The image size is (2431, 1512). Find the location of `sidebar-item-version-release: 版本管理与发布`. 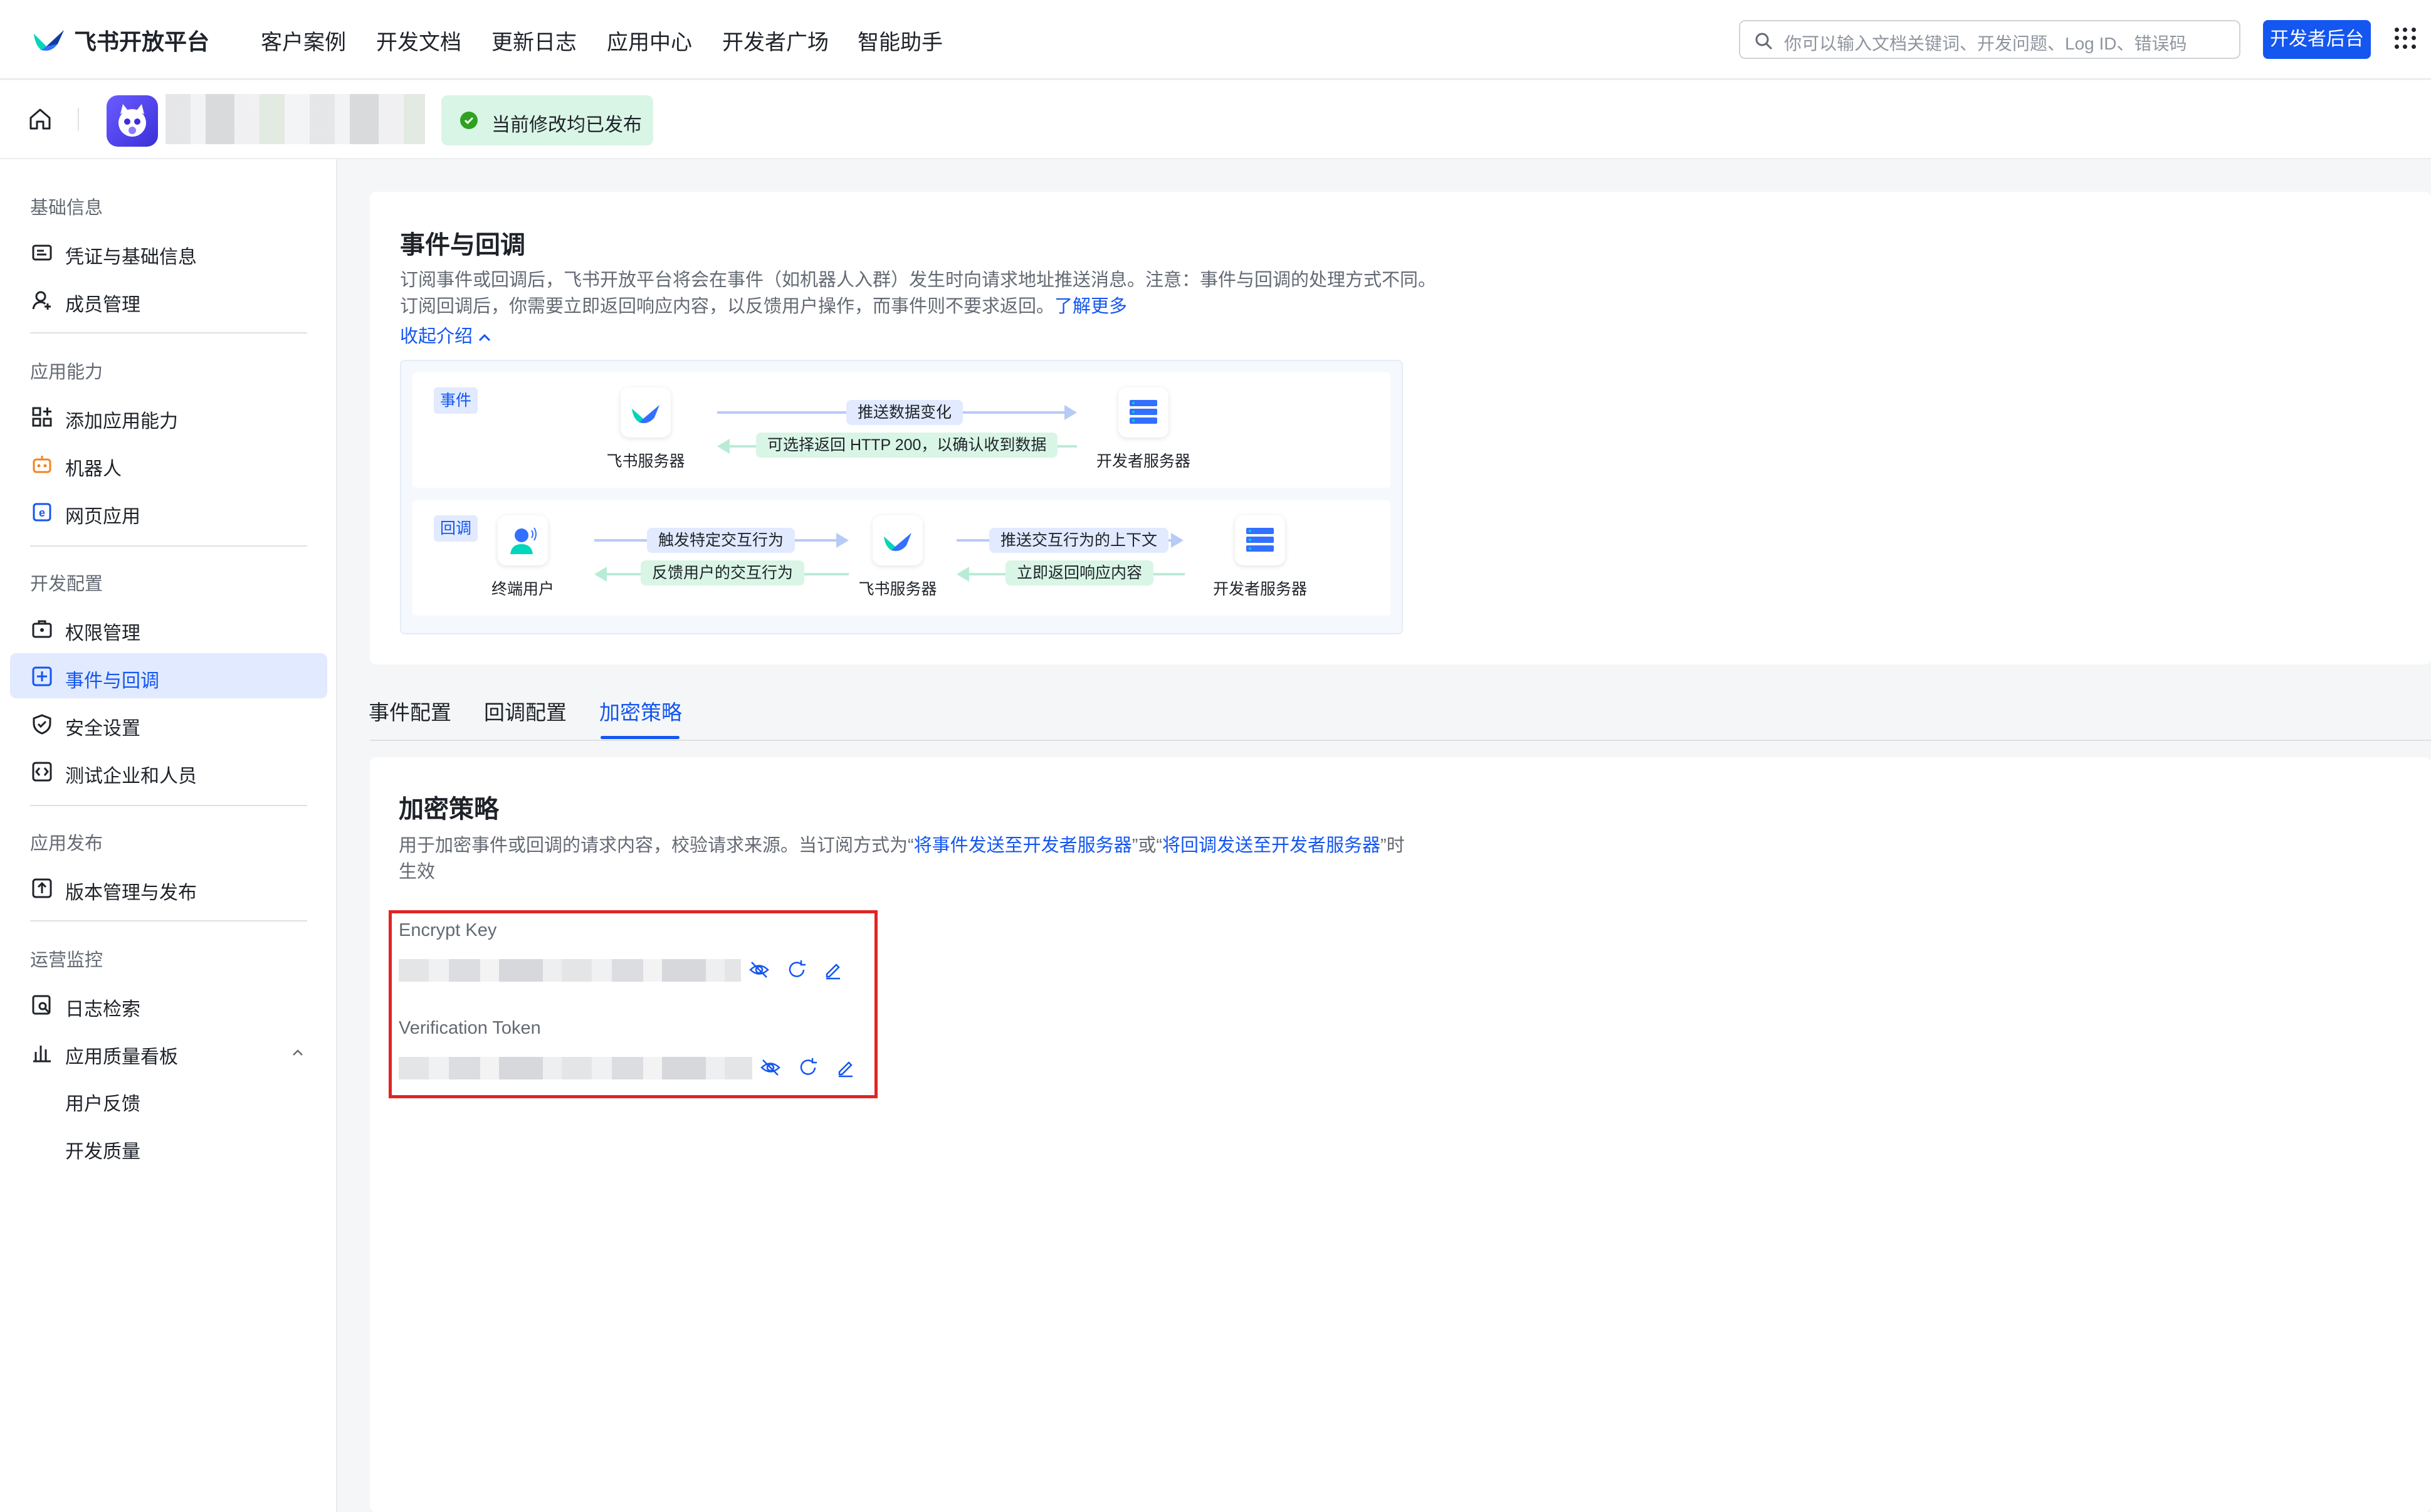

sidebar-item-version-release: 版本管理与发布 is located at coordinates (168, 888).